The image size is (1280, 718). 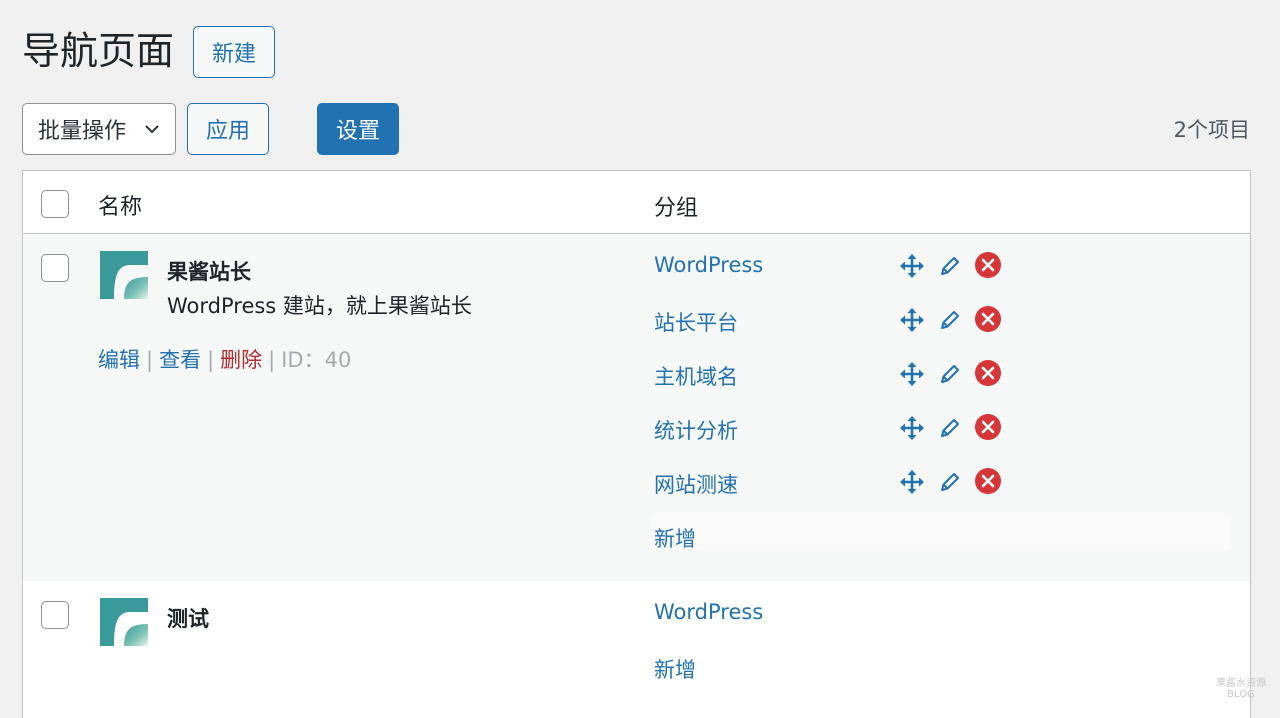 I want to click on table-header: 名称 分组, so click(x=636, y=202).